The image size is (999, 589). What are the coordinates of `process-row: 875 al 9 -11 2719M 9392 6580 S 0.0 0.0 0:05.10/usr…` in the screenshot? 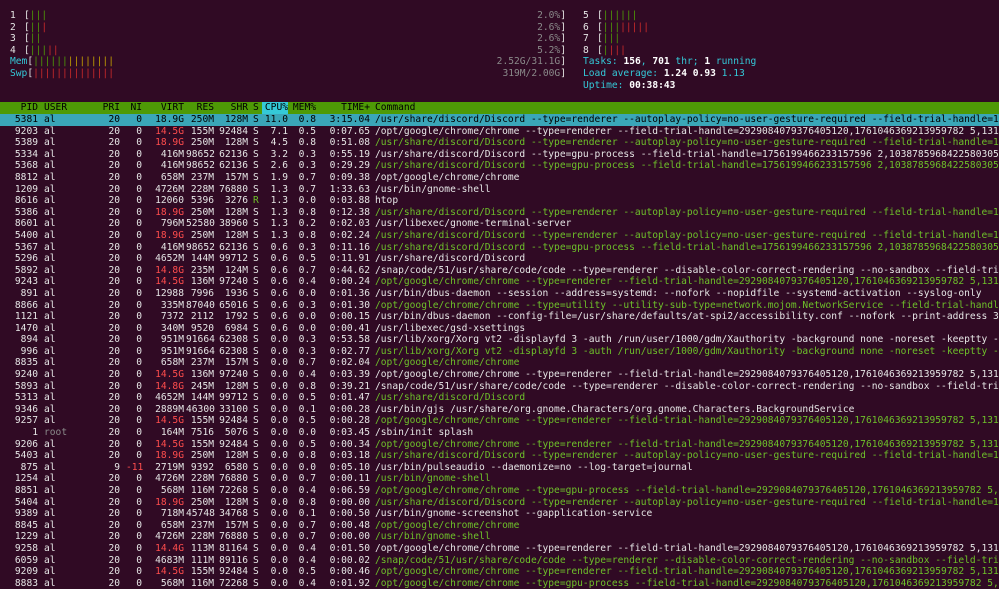 It's located at (499, 468).